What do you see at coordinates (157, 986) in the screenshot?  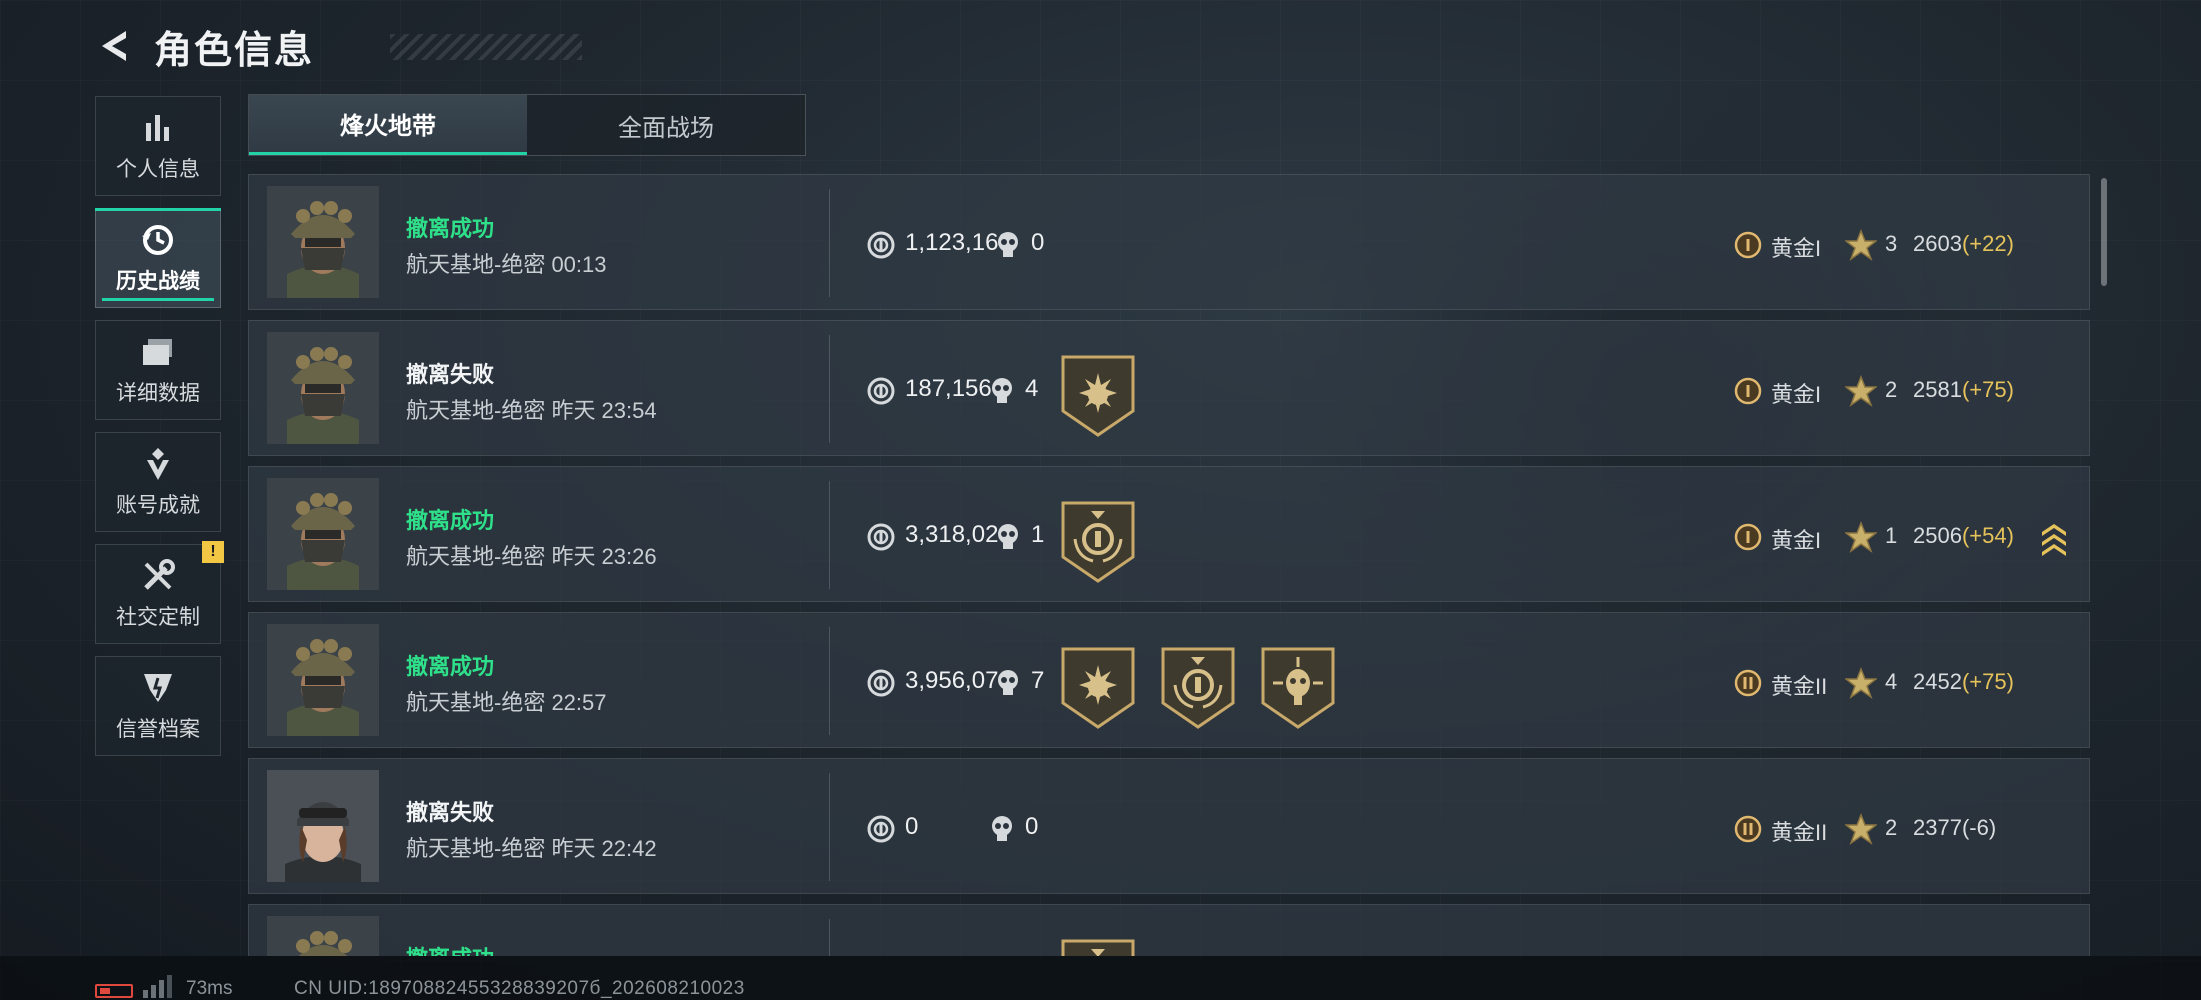 I see `signal-icon` at bounding box center [157, 986].